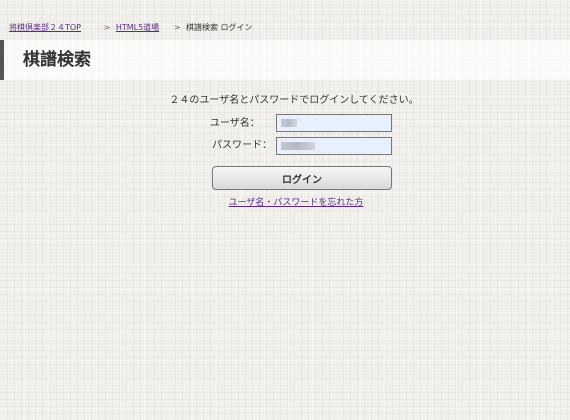 The width and height of the screenshot is (570, 420). Describe the element at coordinates (242, 145) in the screenshot. I see `password-label: パスワード：` at that location.